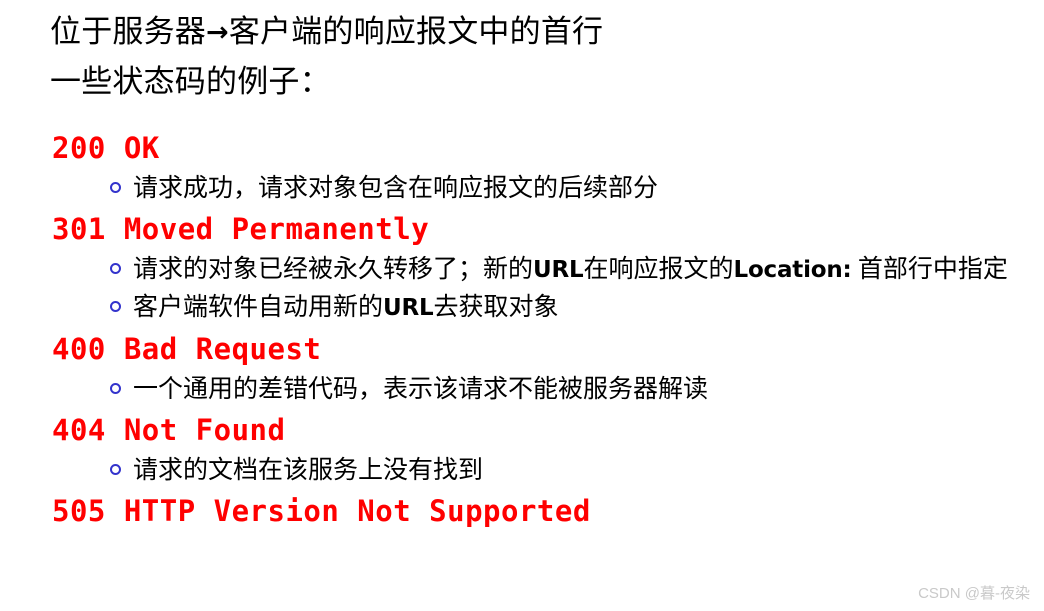 The image size is (1044, 611). I want to click on right-arrow-icon: →, so click(217, 32).